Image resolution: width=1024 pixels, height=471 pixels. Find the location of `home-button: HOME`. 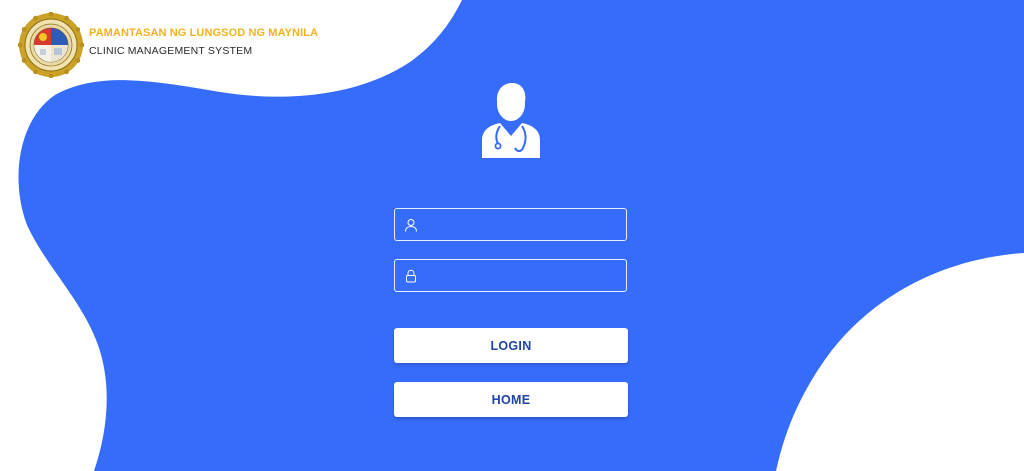

home-button: HOME is located at coordinates (511, 399).